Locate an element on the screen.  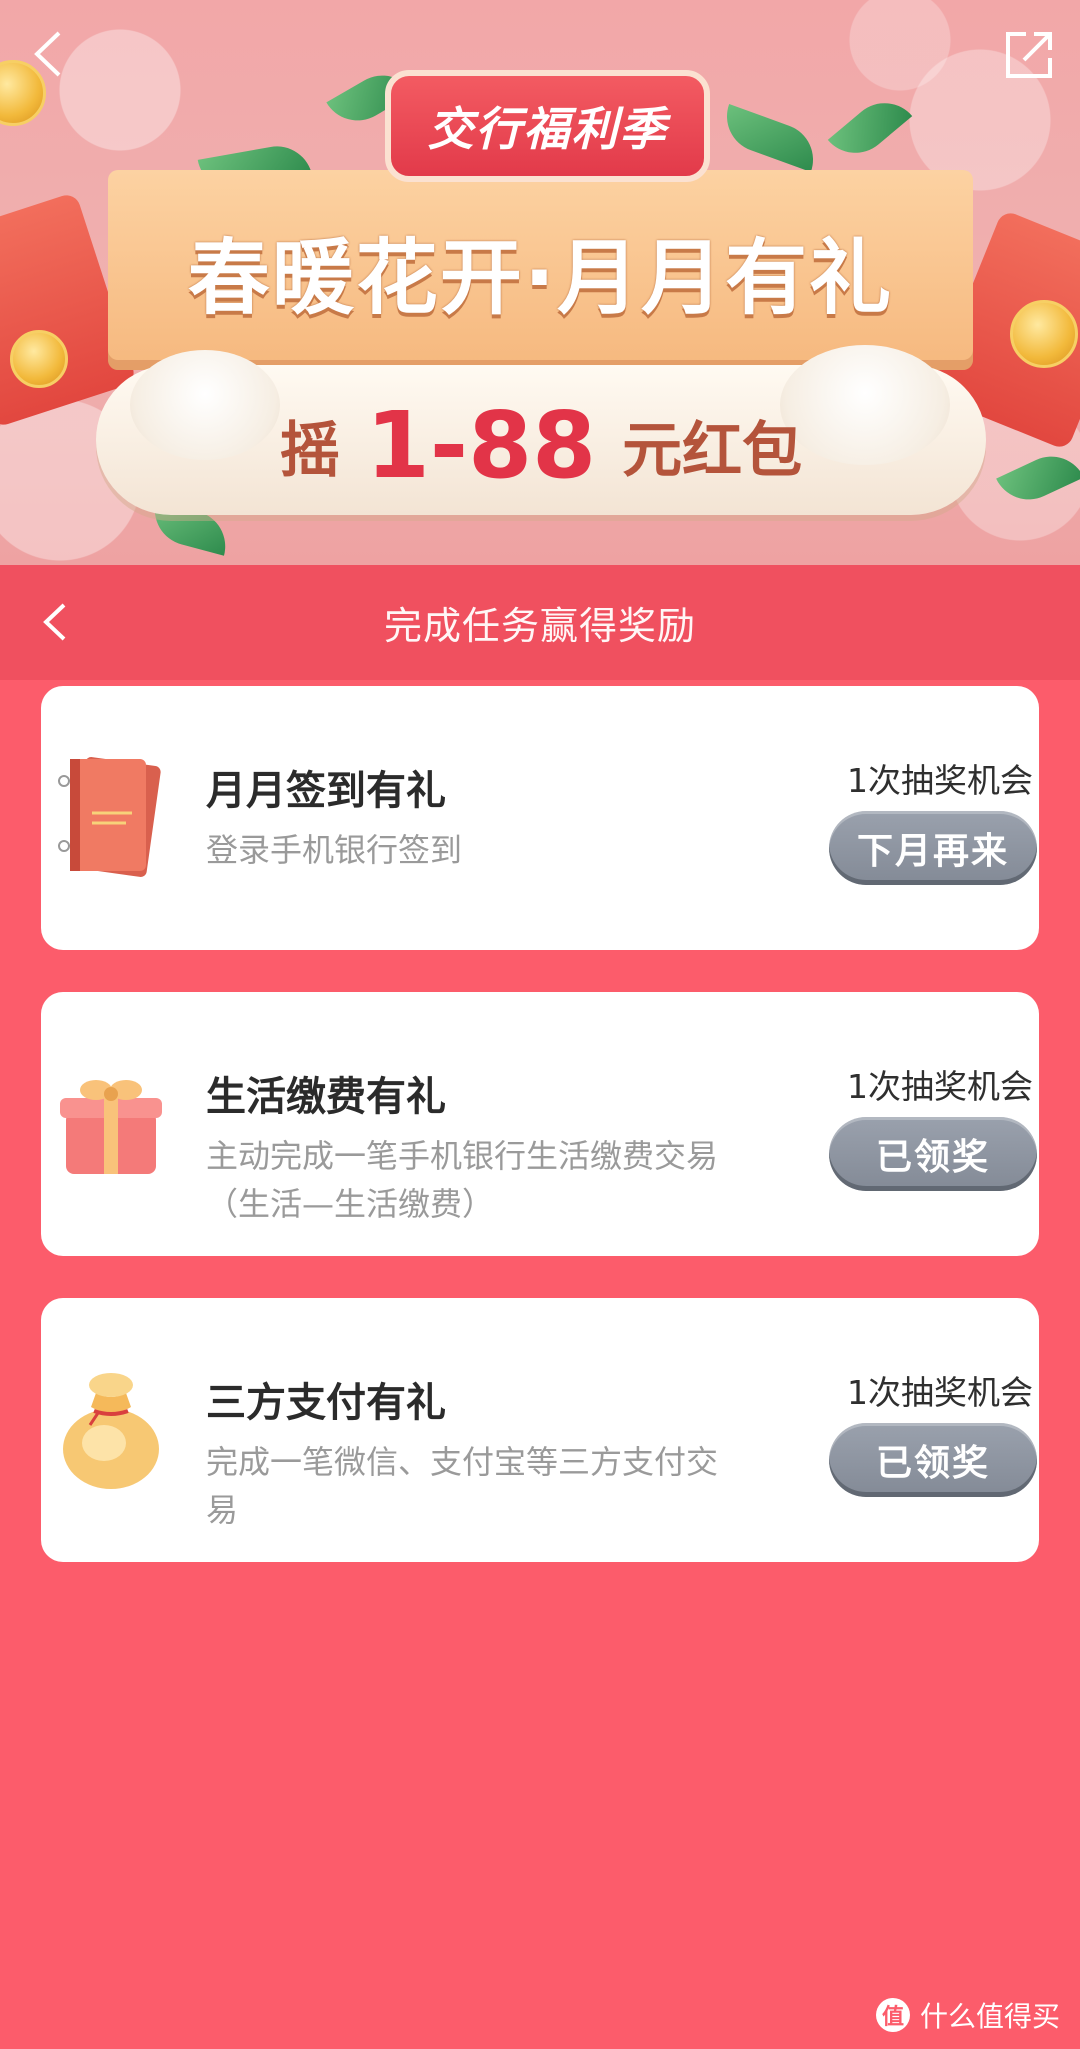
headline-board: 春暖花开·月月有礼 is located at coordinates (540, 270).